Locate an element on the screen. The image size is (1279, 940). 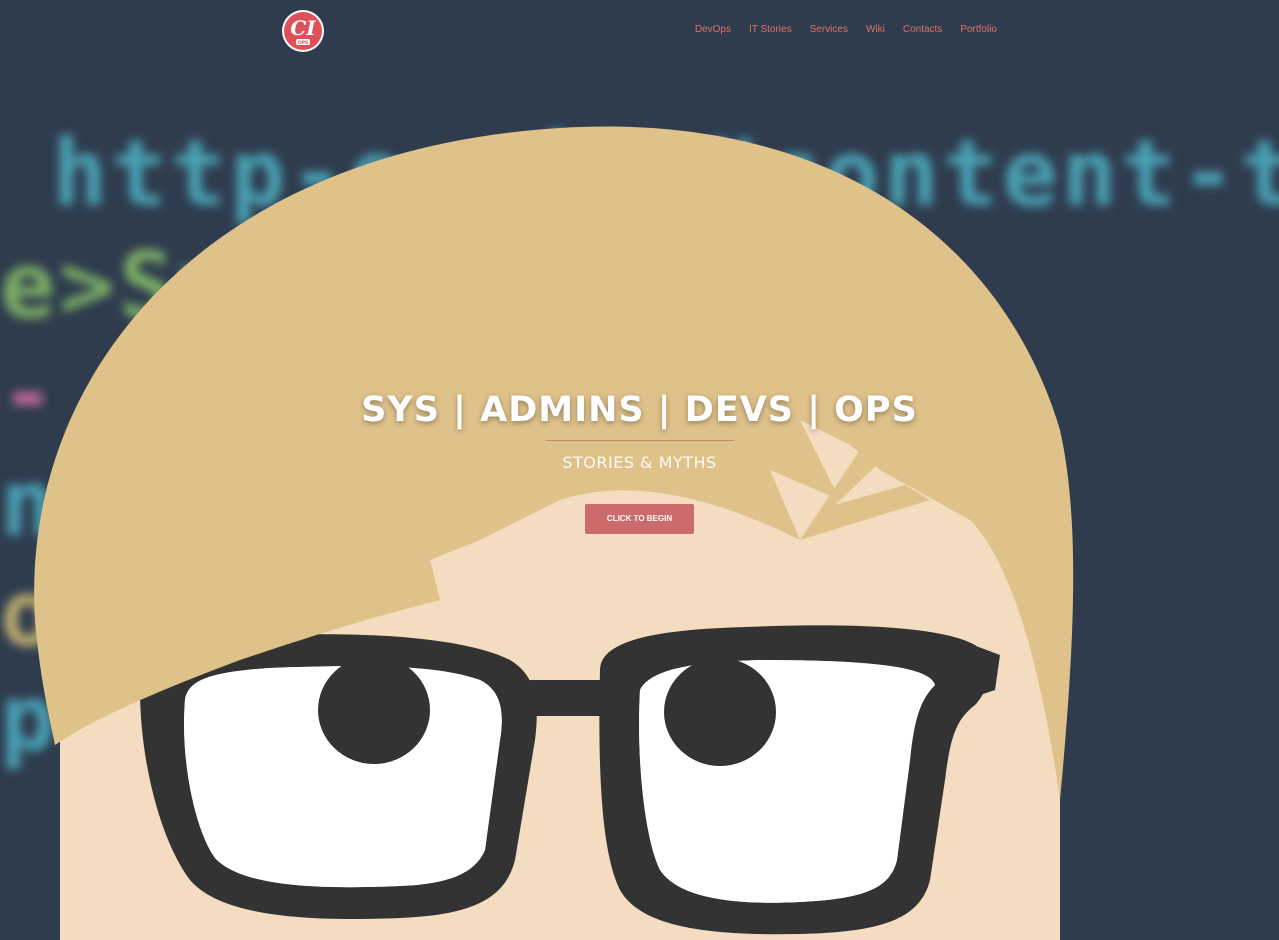
hero-subtitle: STORIES & MYTHS is located at coordinates (639, 462).